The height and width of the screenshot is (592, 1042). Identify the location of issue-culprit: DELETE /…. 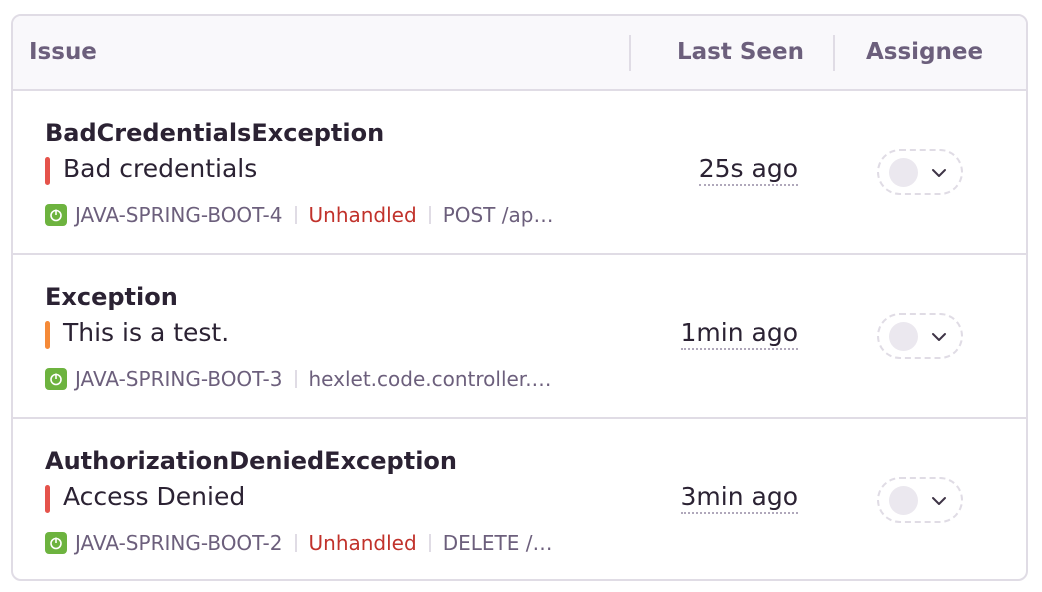
(497, 543).